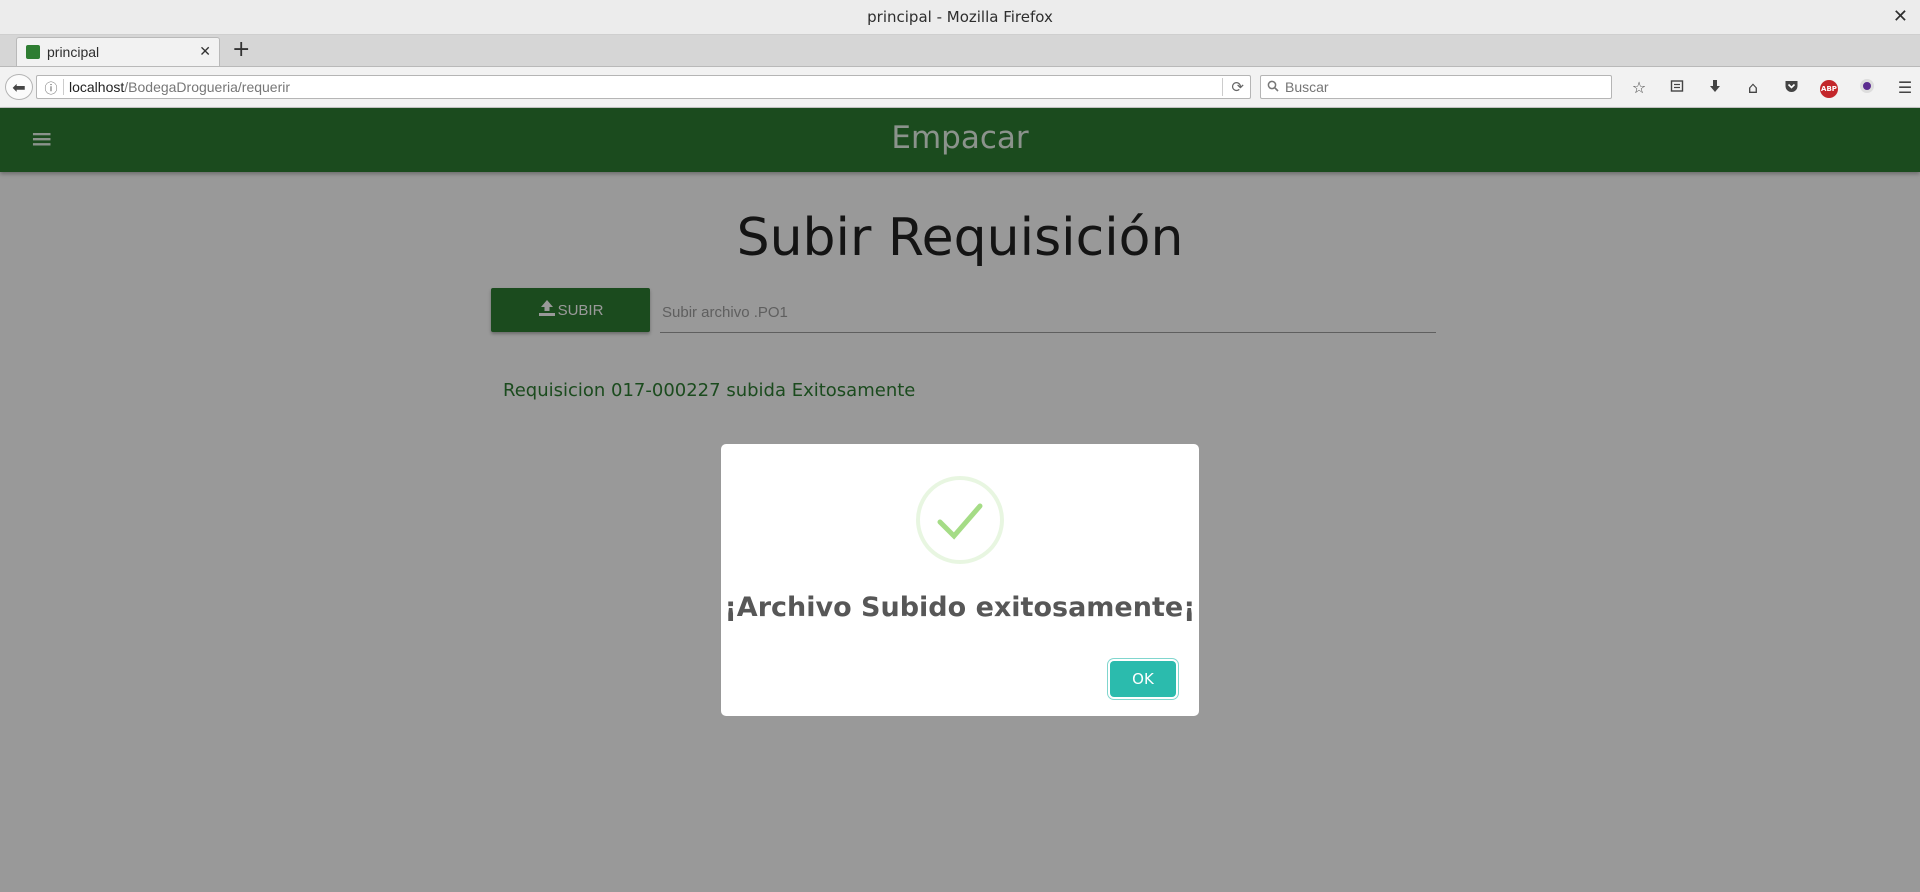 Image resolution: width=1920 pixels, height=892 pixels. I want to click on bookmark-star-icon: ☆, so click(1639, 87).